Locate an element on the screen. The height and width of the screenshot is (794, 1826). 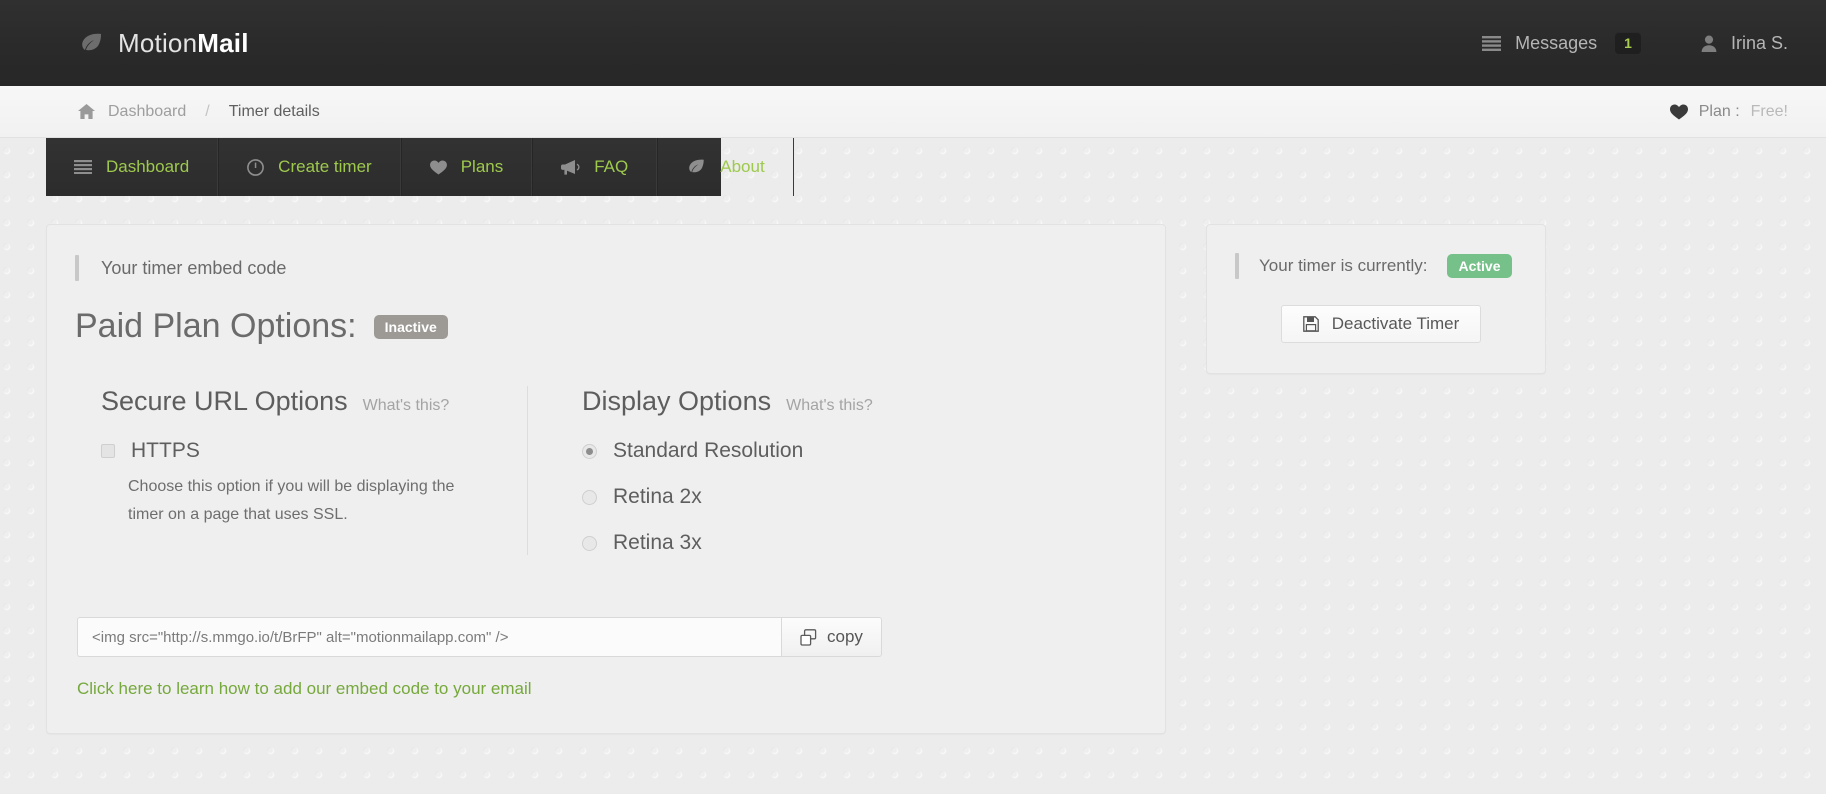
page-title-text: Paid Plan Options: is located at coordinates (216, 326).